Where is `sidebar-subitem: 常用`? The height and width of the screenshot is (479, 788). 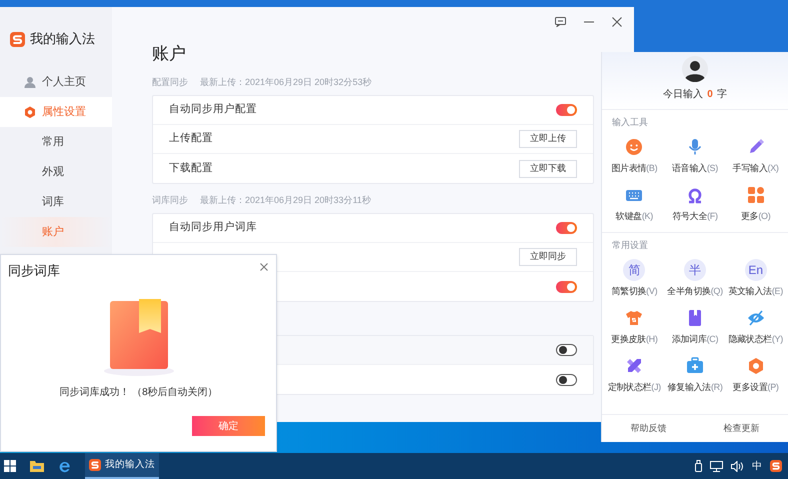
sidebar-subitem: 常用 is located at coordinates (56, 142).